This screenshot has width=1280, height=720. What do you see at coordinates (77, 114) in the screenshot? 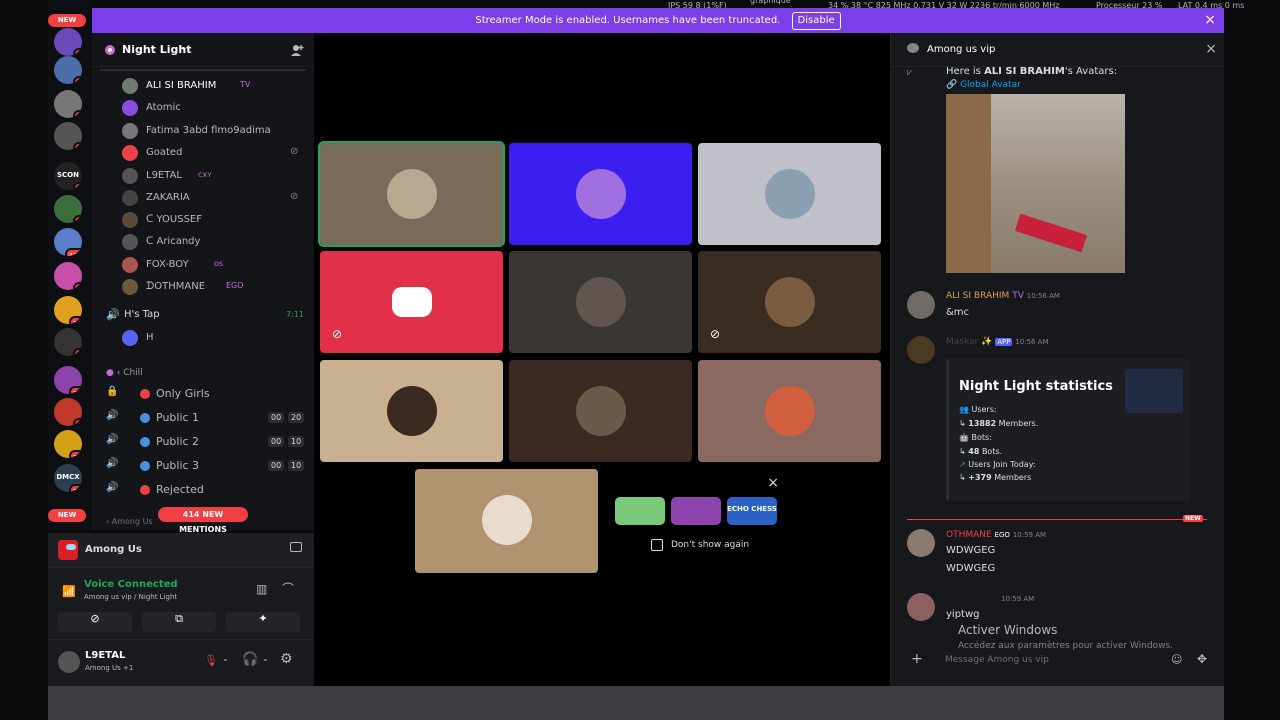
I see `notification-badge: 6` at bounding box center [77, 114].